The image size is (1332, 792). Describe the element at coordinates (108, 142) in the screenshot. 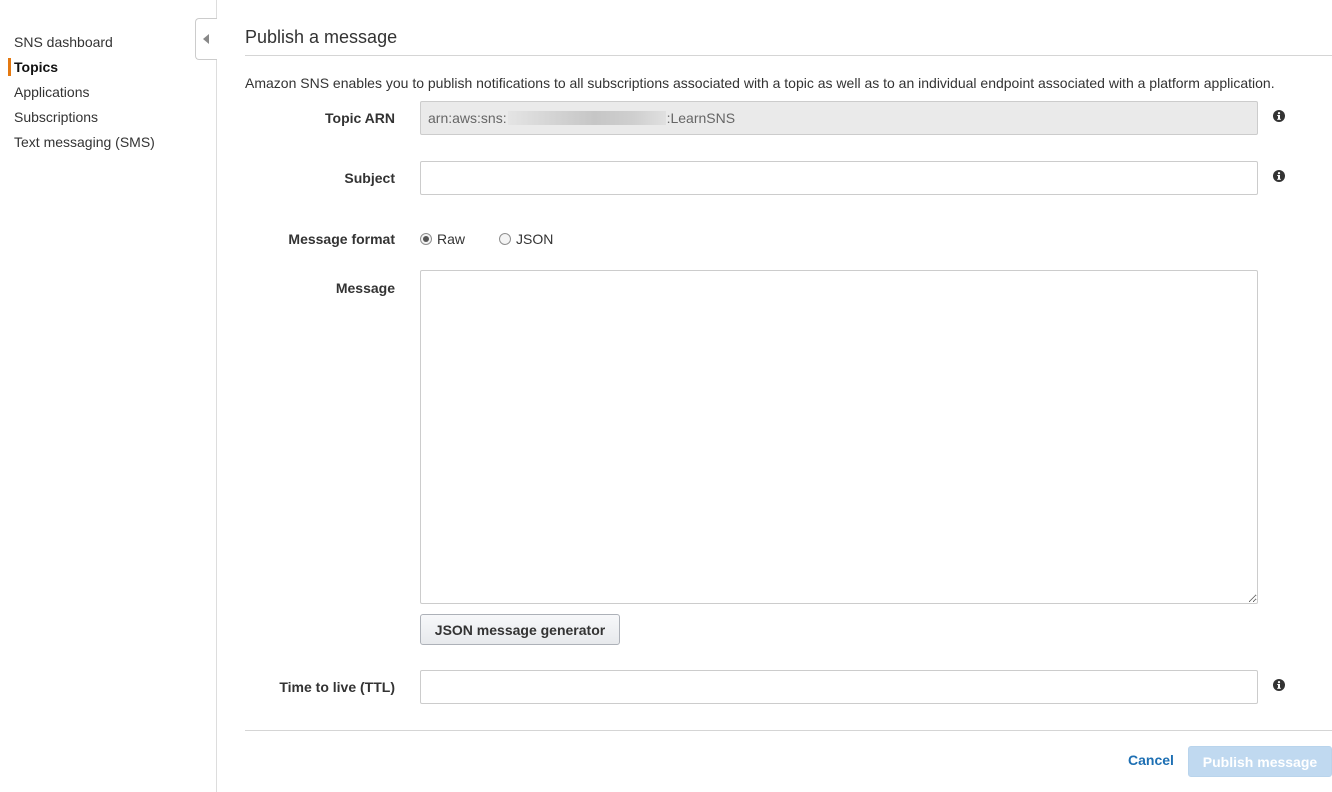

I see `sidebar-item-text-messaging: Text messaging (SMS)` at that location.